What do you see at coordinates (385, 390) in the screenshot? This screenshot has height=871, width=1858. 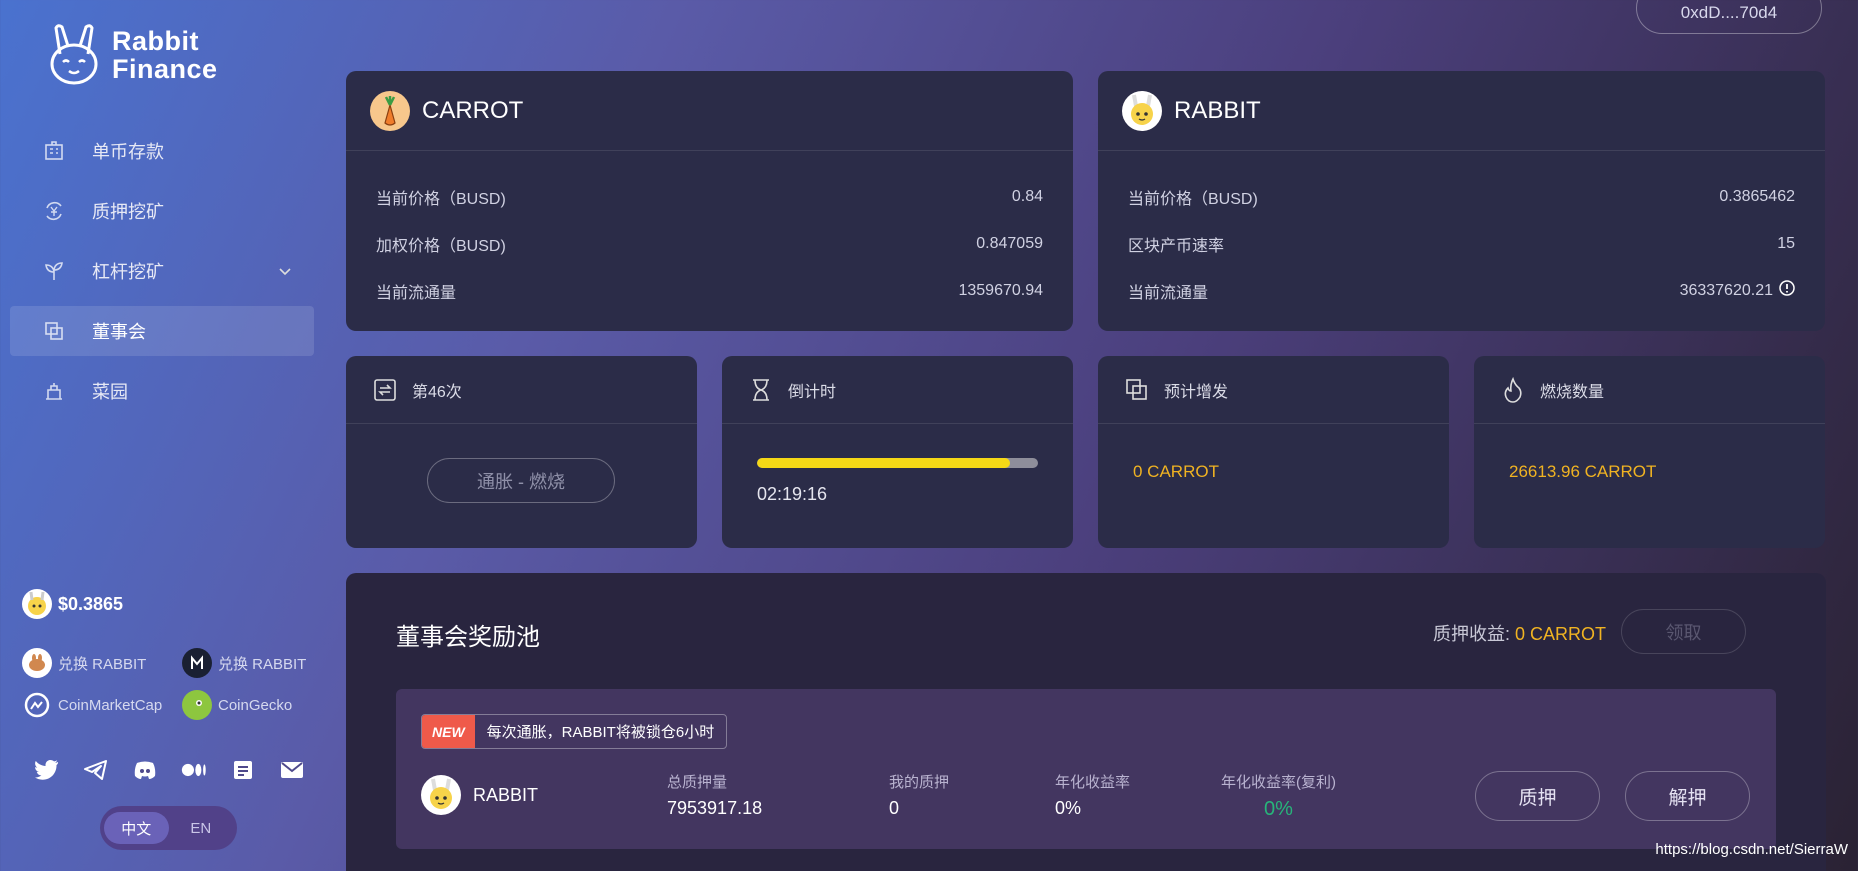 I see `cycle-icon` at bounding box center [385, 390].